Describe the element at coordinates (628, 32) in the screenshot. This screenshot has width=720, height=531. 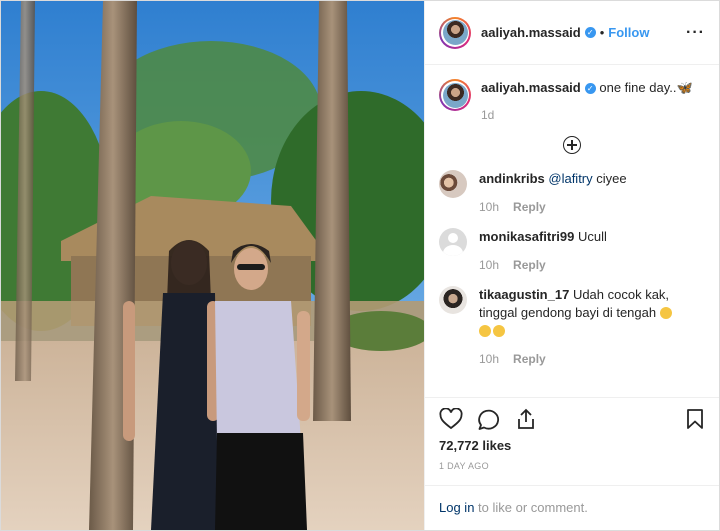
I see `follow-button: Follow` at that location.